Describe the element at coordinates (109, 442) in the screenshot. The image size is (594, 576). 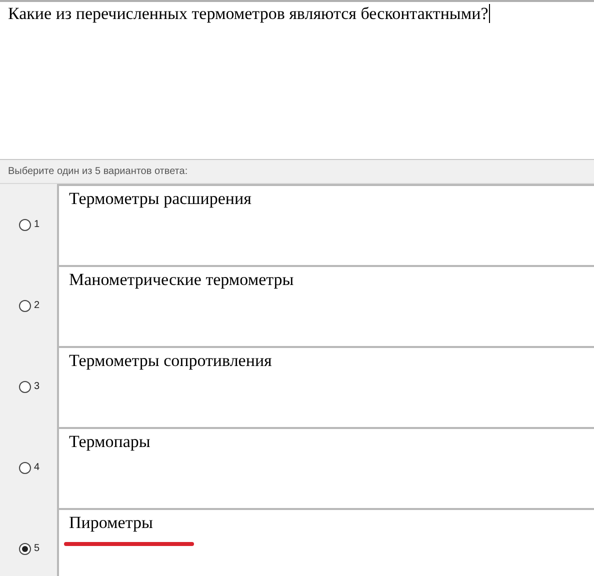
I see `option-text: Термопары` at that location.